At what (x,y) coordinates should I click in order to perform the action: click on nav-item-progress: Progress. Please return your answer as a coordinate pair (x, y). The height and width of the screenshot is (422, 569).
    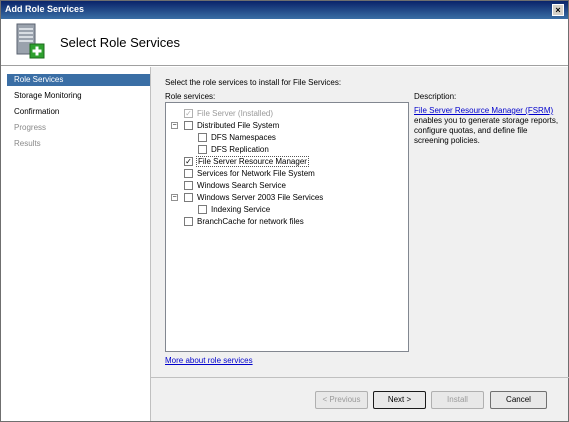
    Looking at the image, I should click on (30, 127).